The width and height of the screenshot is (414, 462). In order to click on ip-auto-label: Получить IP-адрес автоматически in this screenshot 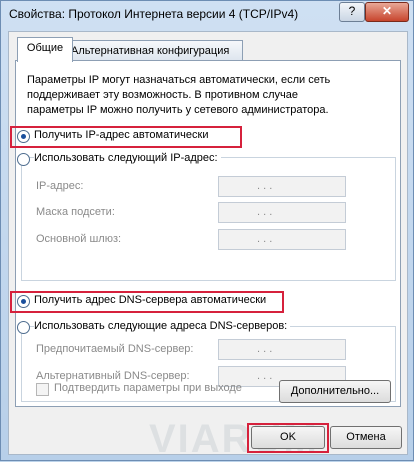, I will do `click(121, 135)`.